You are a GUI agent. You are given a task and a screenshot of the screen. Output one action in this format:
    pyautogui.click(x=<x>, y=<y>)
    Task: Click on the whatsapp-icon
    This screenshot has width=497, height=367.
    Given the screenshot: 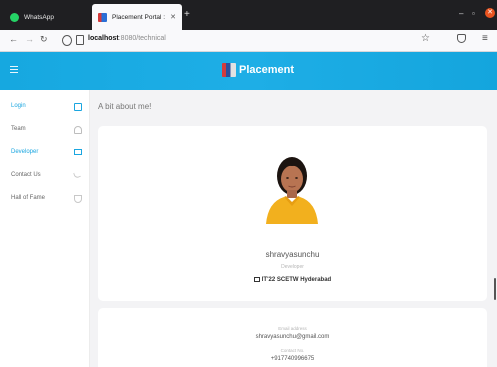 What is the action you would take?
    pyautogui.click(x=14, y=17)
    